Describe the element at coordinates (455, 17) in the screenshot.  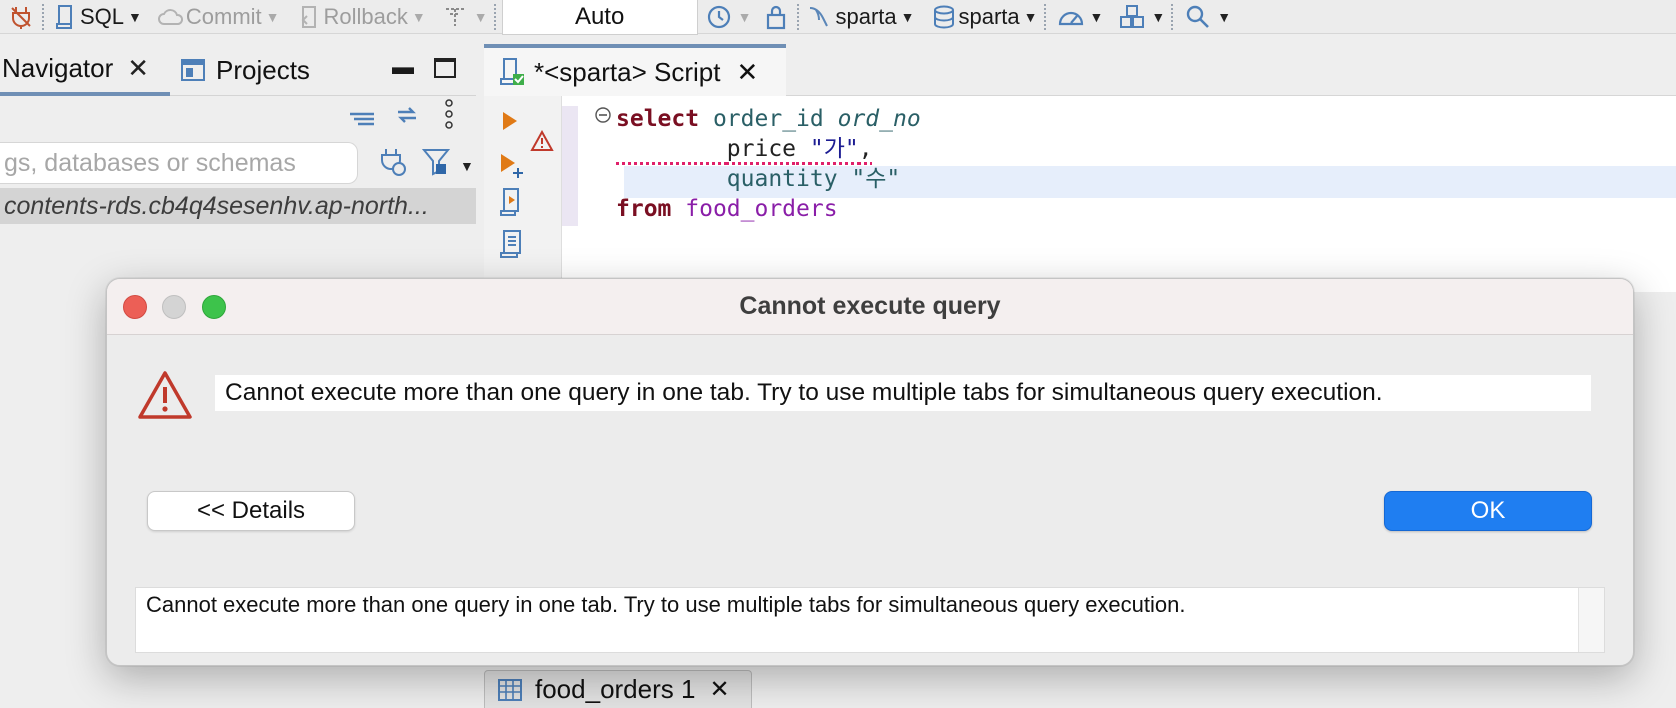
I see `transaction-icon` at that location.